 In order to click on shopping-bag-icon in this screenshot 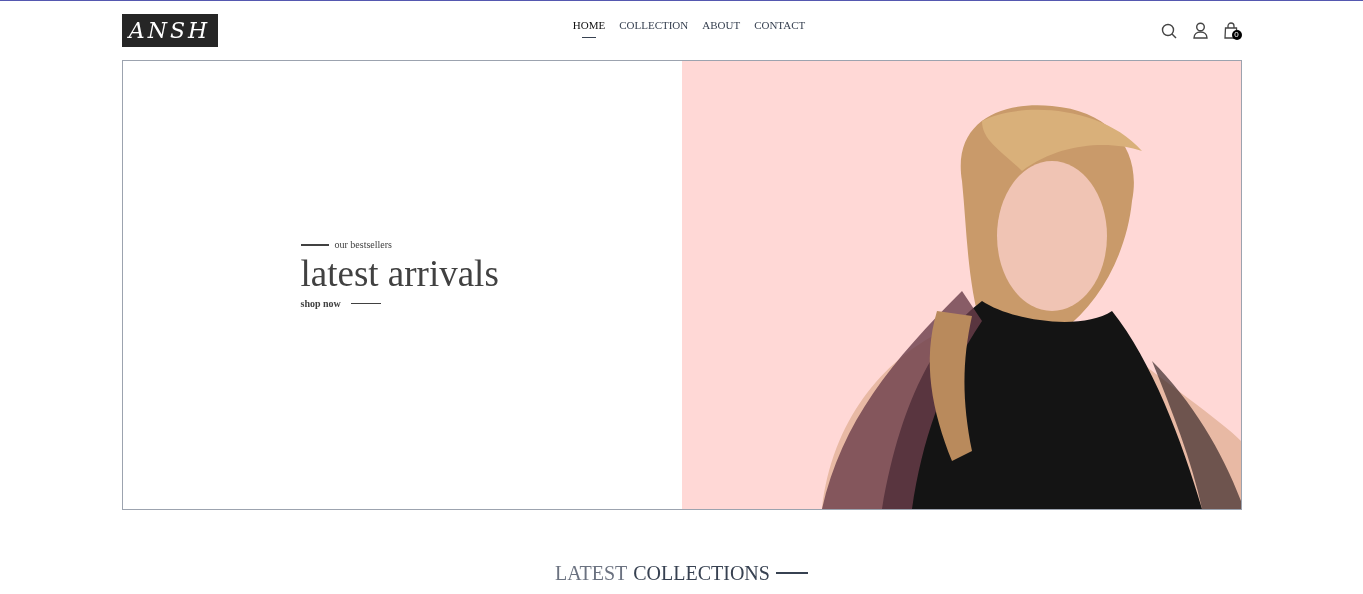, I will do `click(1230, 30)`.